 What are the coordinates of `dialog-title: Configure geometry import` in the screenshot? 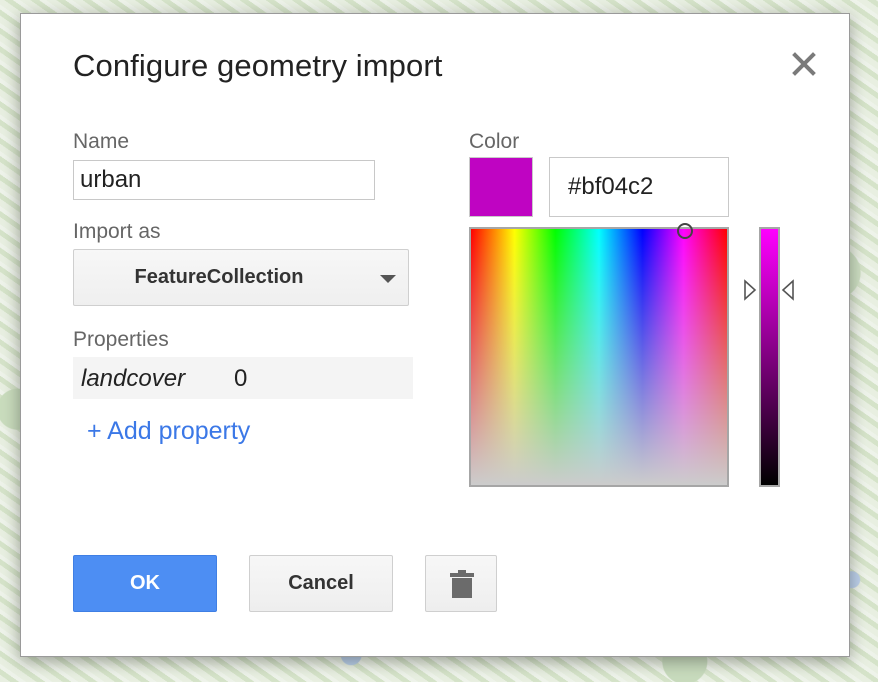 It's located at (258, 65).